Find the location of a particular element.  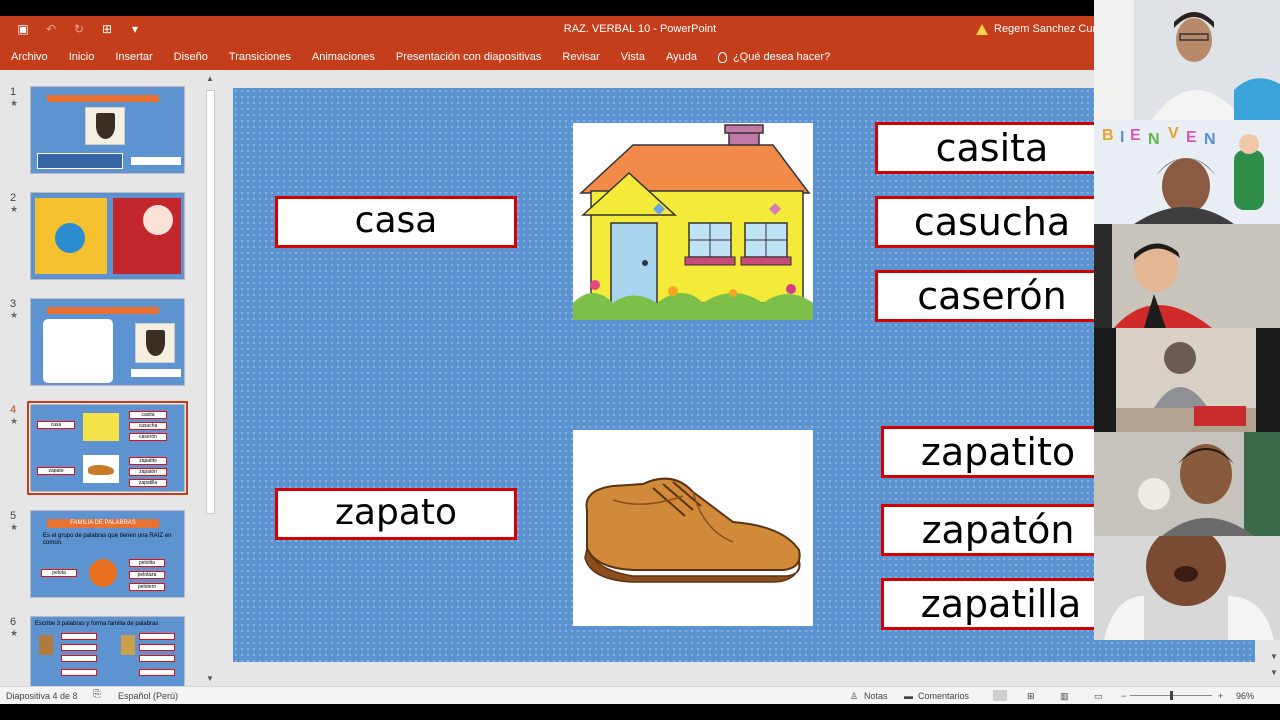

slide-sorter-icon: ⊞ is located at coordinates (1031, 696).